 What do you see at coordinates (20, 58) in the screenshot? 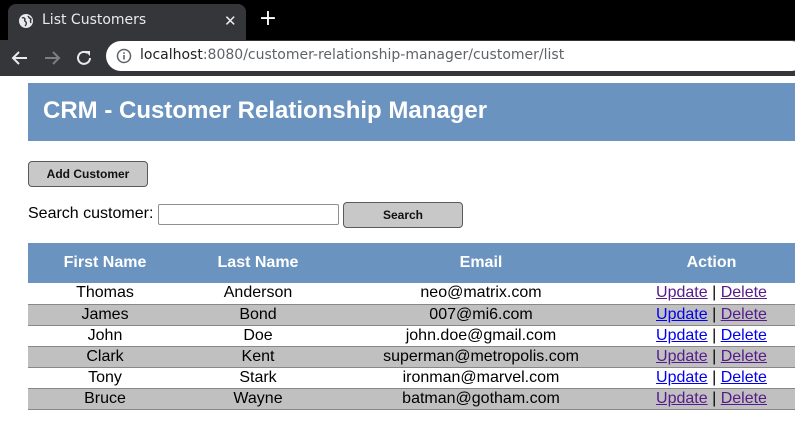
I see `back-arrow-icon` at bounding box center [20, 58].